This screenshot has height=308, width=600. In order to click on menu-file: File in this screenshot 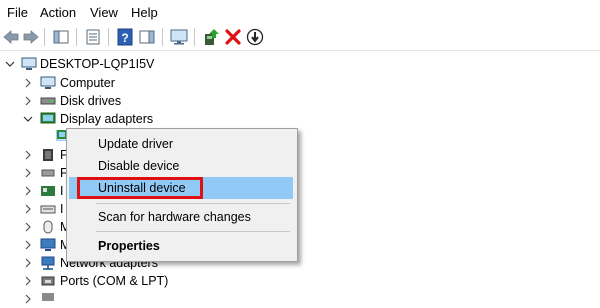, I will do `click(17, 12)`.